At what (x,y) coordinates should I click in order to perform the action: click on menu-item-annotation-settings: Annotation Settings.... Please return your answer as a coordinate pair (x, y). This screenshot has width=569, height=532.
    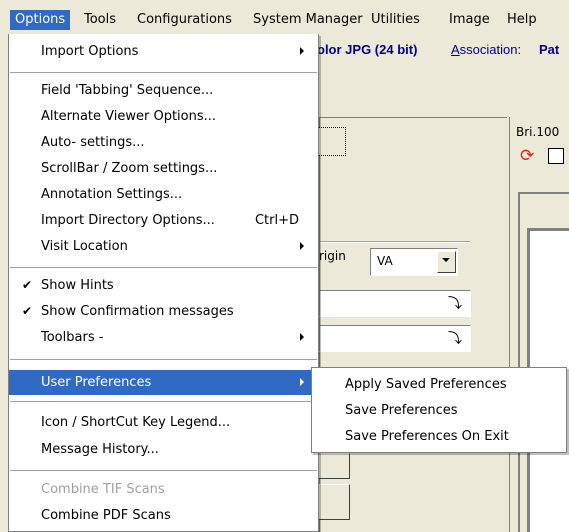
    Looking at the image, I should click on (163, 194).